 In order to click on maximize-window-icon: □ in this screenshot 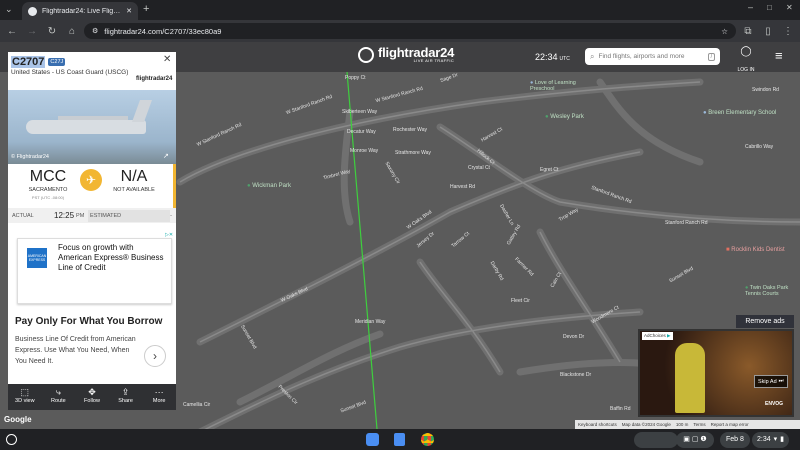, I will do `click(769, 7)`.